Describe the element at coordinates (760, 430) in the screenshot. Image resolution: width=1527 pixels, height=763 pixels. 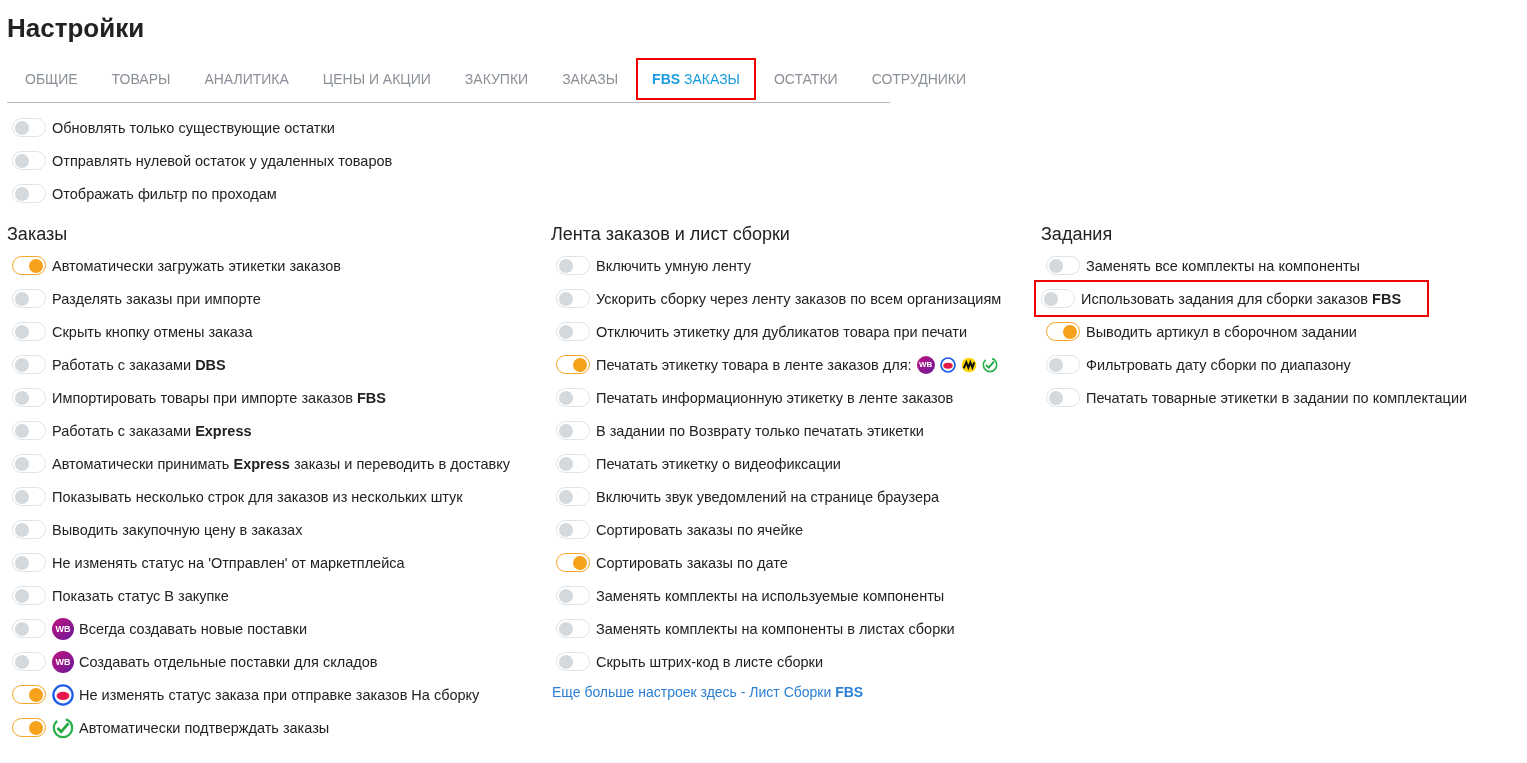
I see `setting-label: В задании по Возврату только печатать этикетки` at that location.